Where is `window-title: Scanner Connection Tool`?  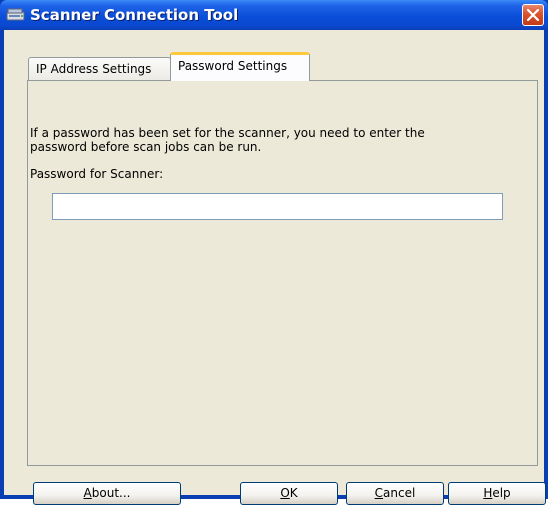
window-title: Scanner Connection Tool is located at coordinates (134, 15).